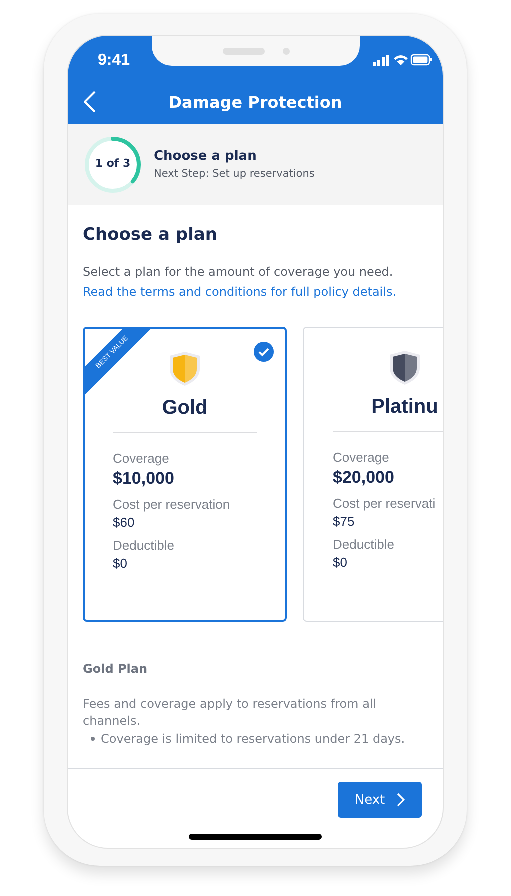 This screenshot has height=896, width=511. I want to click on plan-name: Platinu, so click(405, 407).